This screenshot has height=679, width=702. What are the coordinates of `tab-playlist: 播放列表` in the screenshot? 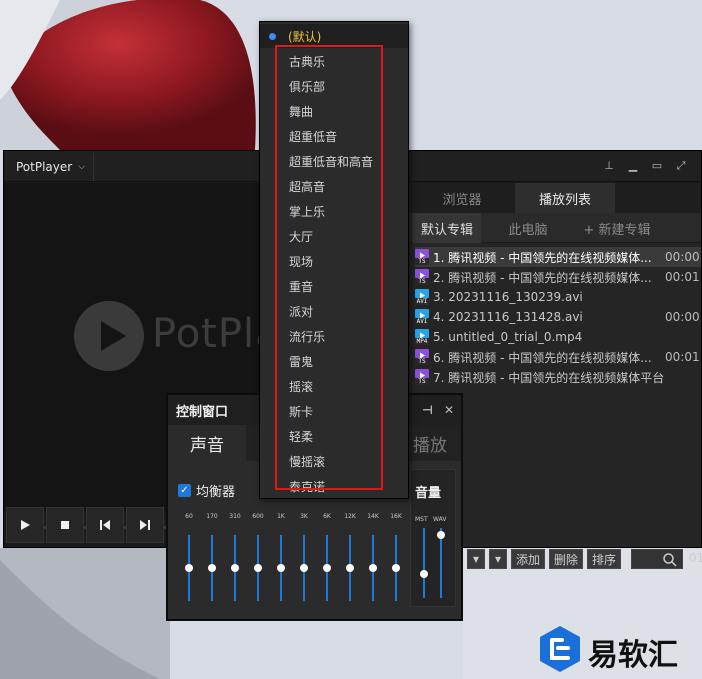 It's located at (565, 198).